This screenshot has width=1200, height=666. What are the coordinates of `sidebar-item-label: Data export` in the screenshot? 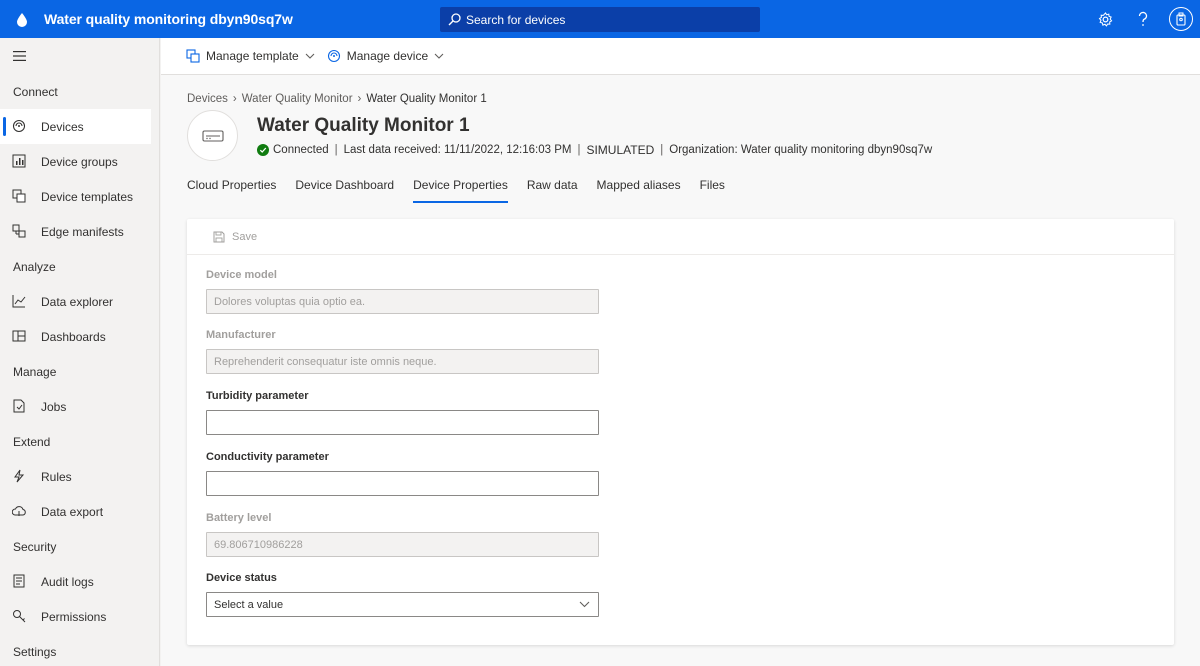 It's located at (72, 511).